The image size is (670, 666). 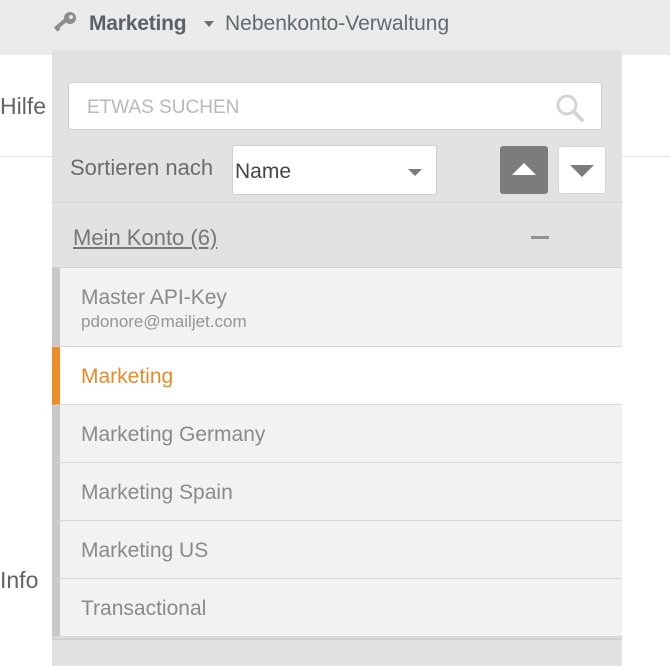 What do you see at coordinates (144, 608) in the screenshot?
I see `account-label: Transactional` at bounding box center [144, 608].